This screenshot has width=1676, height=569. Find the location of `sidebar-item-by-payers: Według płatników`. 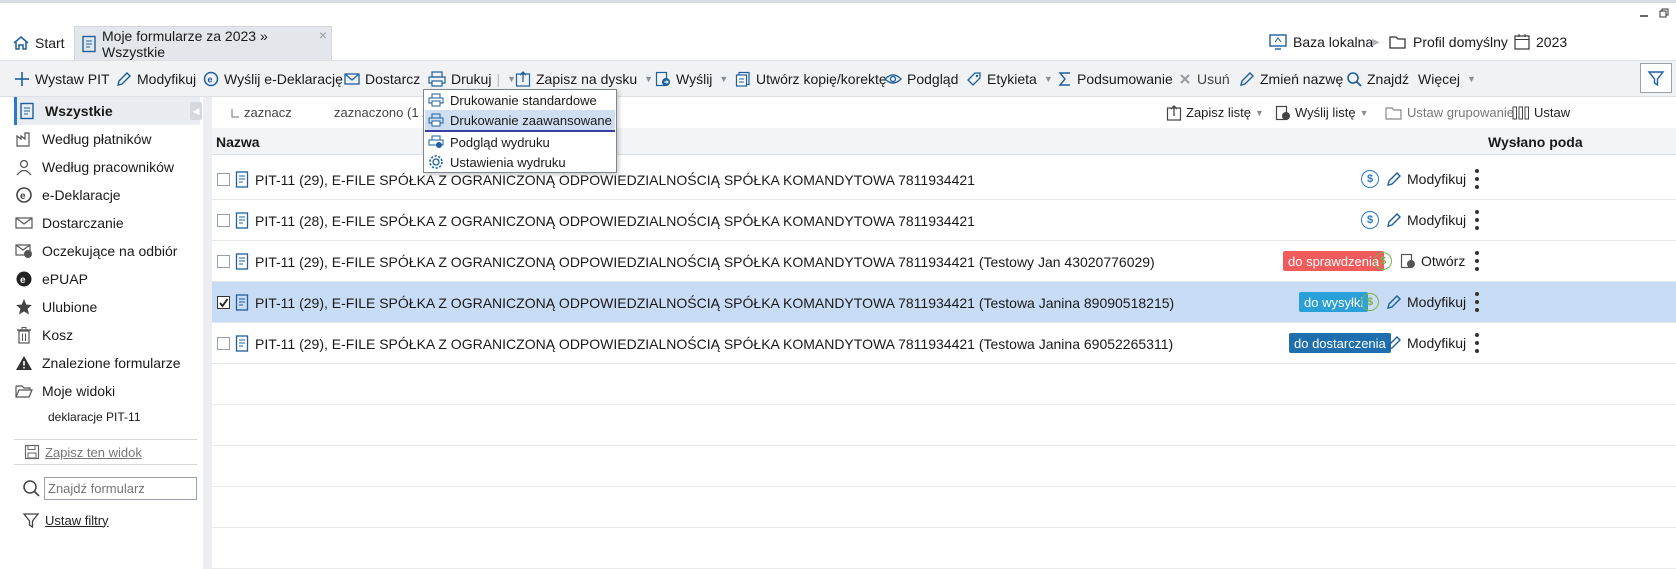

sidebar-item-by-payers: Według płatników is located at coordinates (107, 139).